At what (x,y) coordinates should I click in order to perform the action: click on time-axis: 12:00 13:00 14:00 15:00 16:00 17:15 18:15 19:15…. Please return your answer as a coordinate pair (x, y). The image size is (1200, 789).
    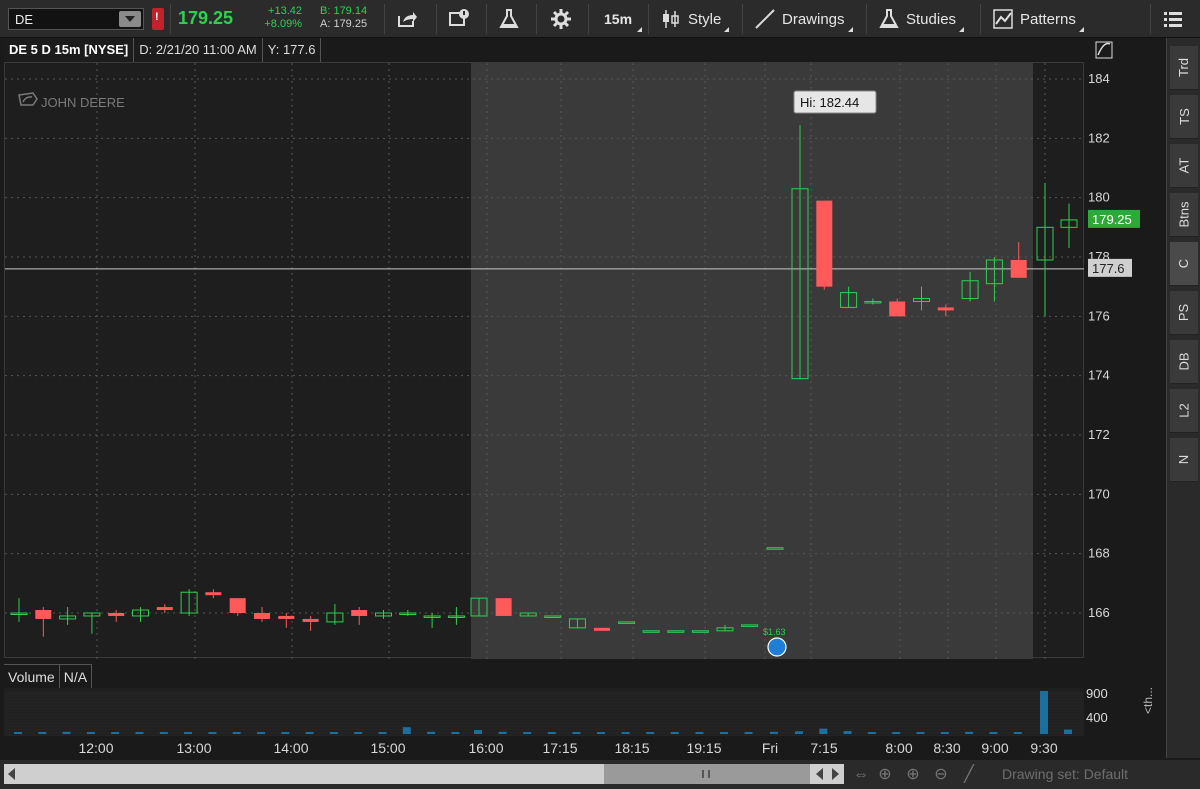
    Looking at the image, I should click on (544, 748).